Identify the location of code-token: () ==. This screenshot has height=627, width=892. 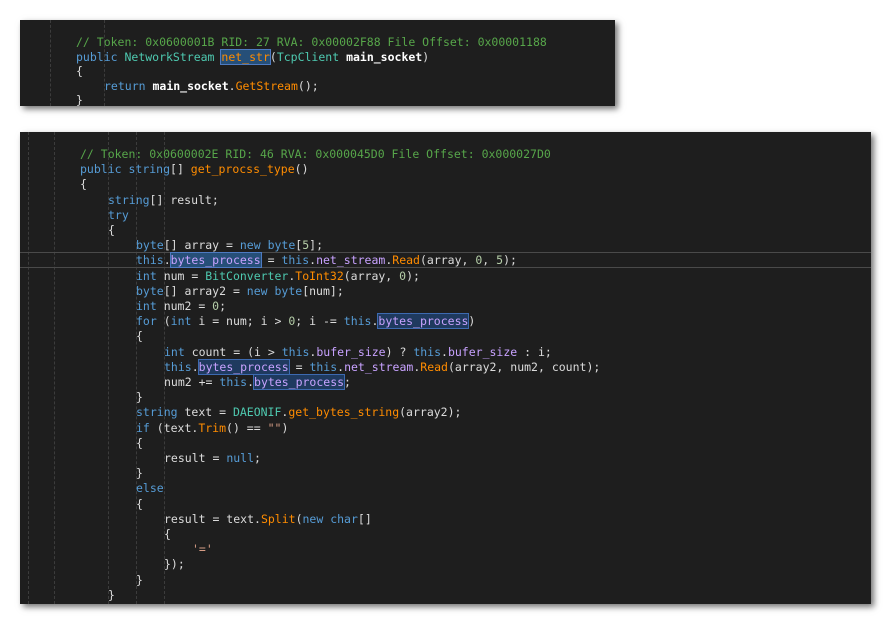
(247, 427).